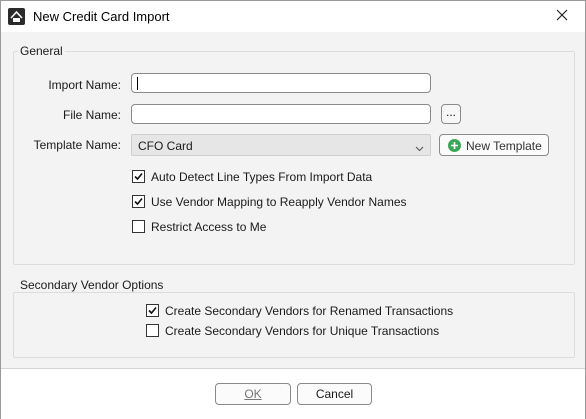 This screenshot has height=419, width=586. What do you see at coordinates (92, 285) in the screenshot?
I see `secondary-vendor-group-title: Secondary Vendor Options` at bounding box center [92, 285].